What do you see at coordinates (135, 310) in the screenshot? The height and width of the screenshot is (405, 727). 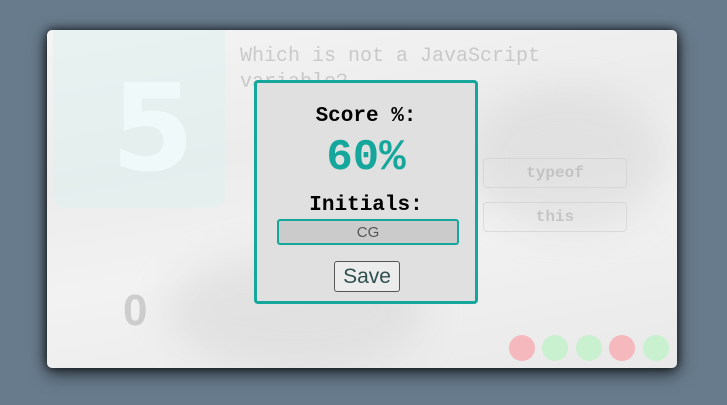 I see `question-counter: 0` at bounding box center [135, 310].